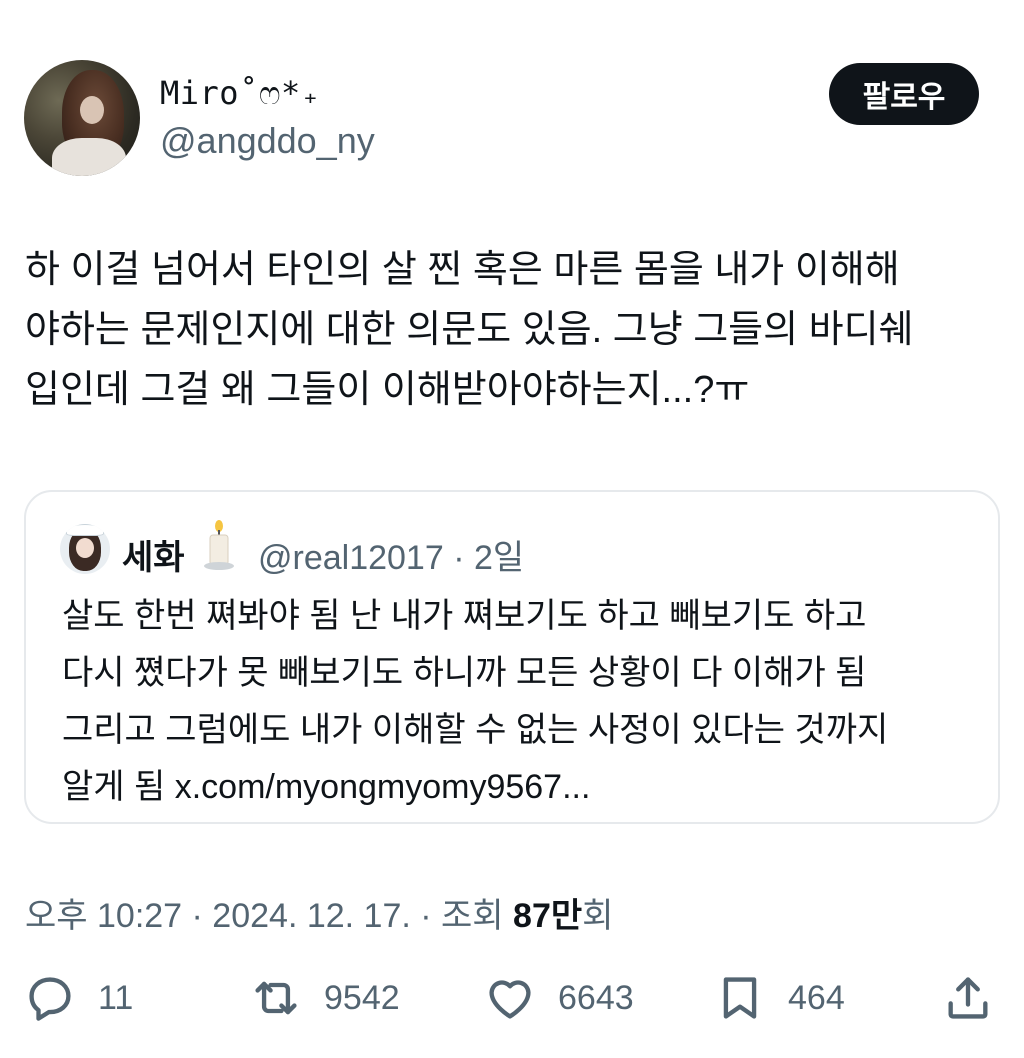 This screenshot has height=1058, width=1024. Describe the element at coordinates (816, 997) in the screenshot. I see `bookmark-count: 464` at that location.